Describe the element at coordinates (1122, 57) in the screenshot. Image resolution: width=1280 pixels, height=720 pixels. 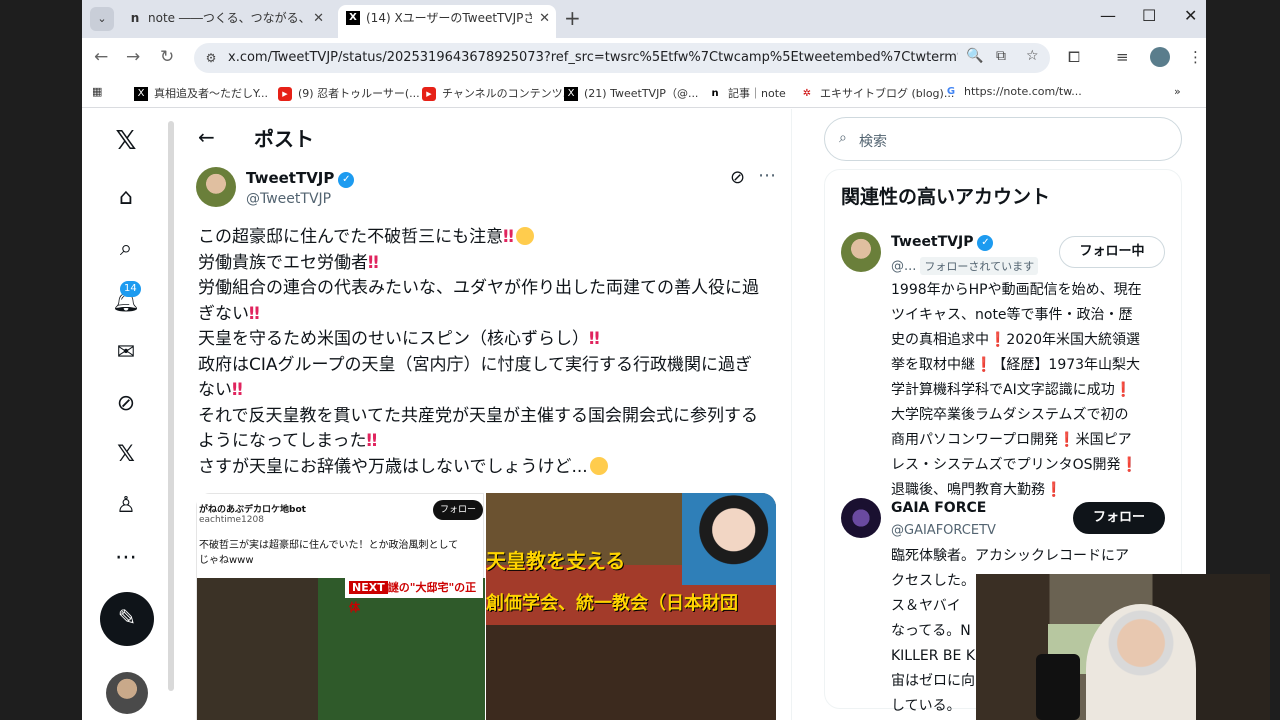
I see `media-control-icon: ≡` at that location.